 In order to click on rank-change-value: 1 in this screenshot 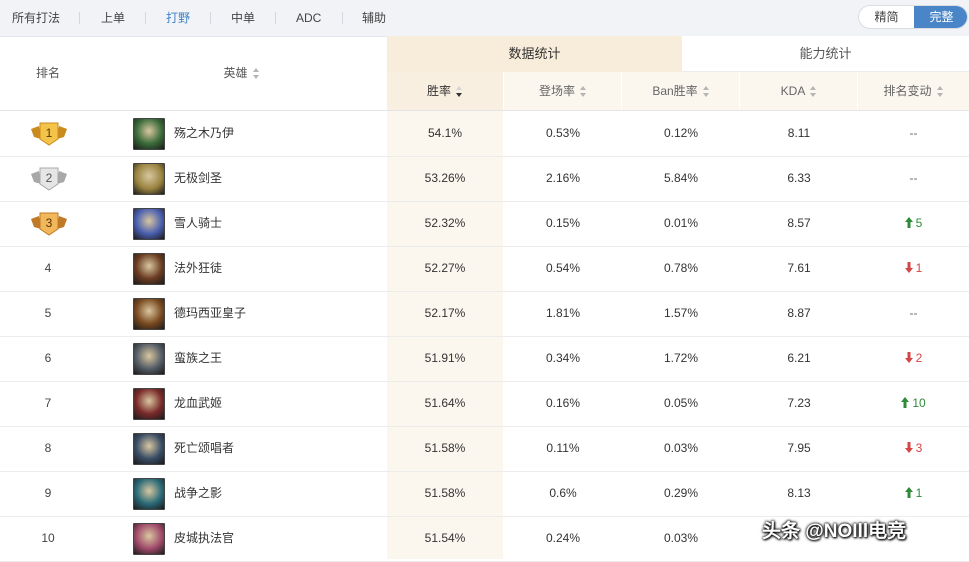, I will do `click(913, 493)`.